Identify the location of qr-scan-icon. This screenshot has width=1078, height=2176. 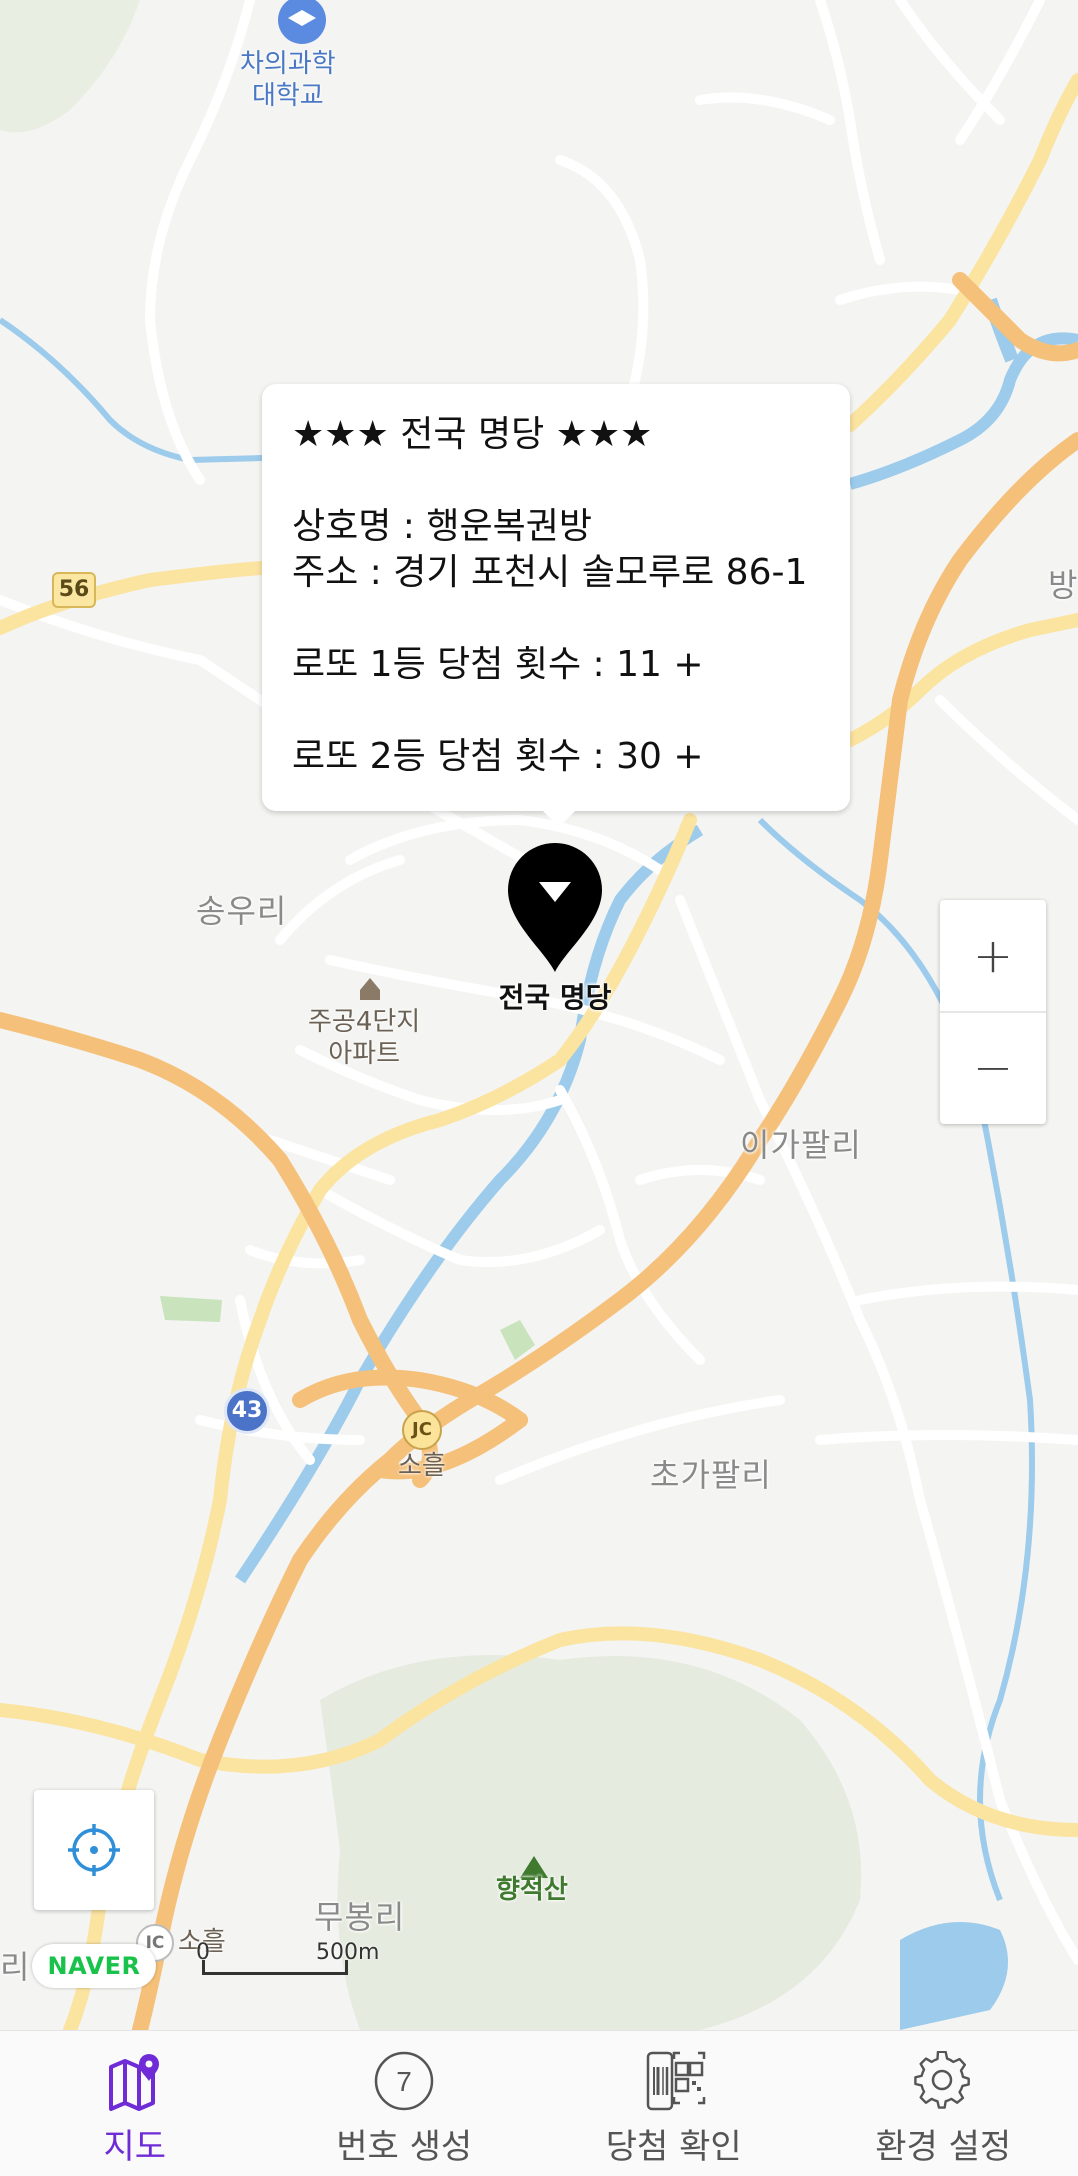
(674, 2081).